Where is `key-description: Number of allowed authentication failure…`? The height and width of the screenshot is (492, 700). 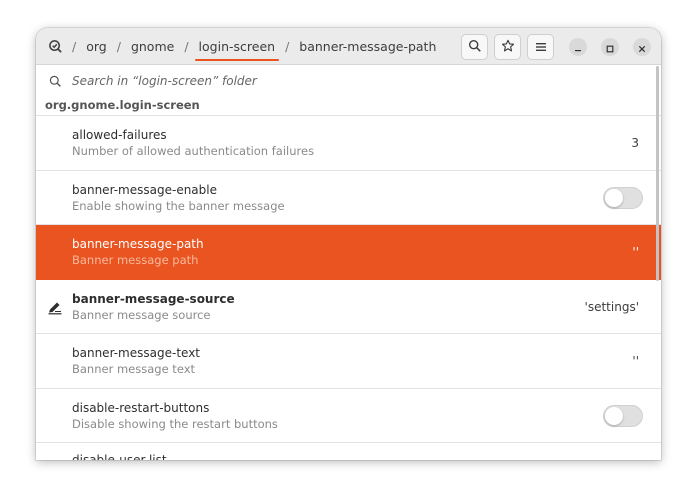 key-description: Number of allowed authentication failure… is located at coordinates (193, 151).